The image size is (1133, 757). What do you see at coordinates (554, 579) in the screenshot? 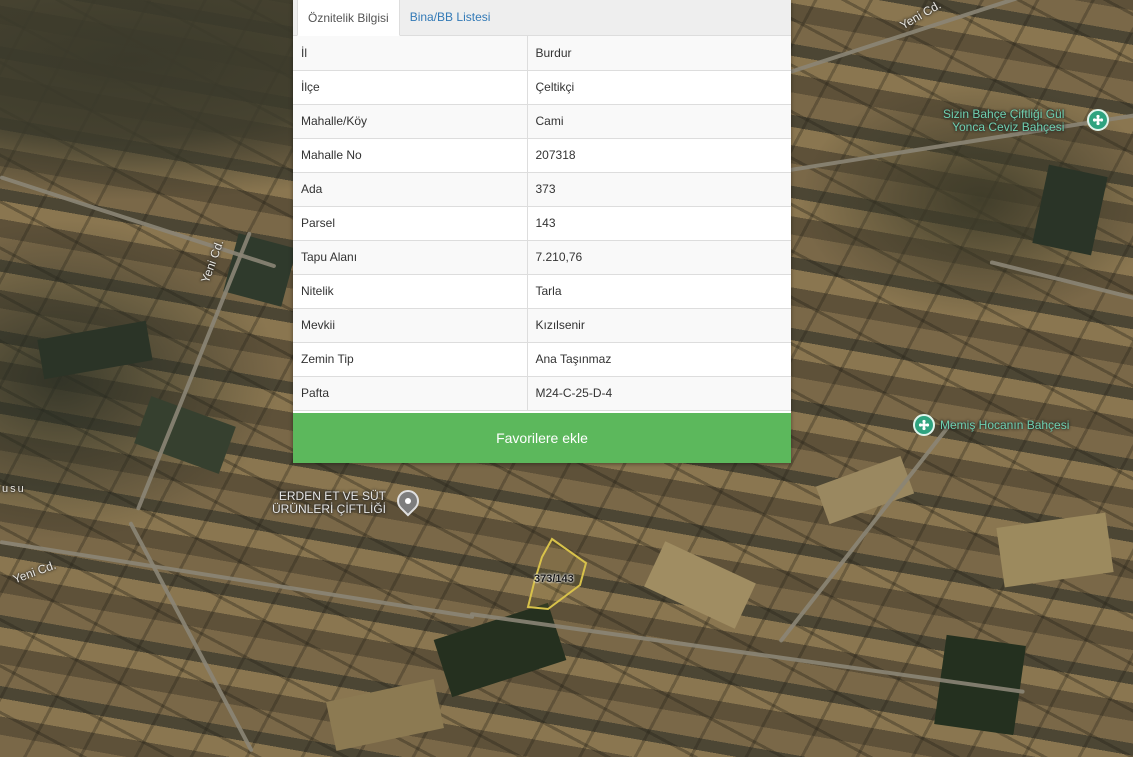
I see `parcel-label: 373/143` at bounding box center [554, 579].